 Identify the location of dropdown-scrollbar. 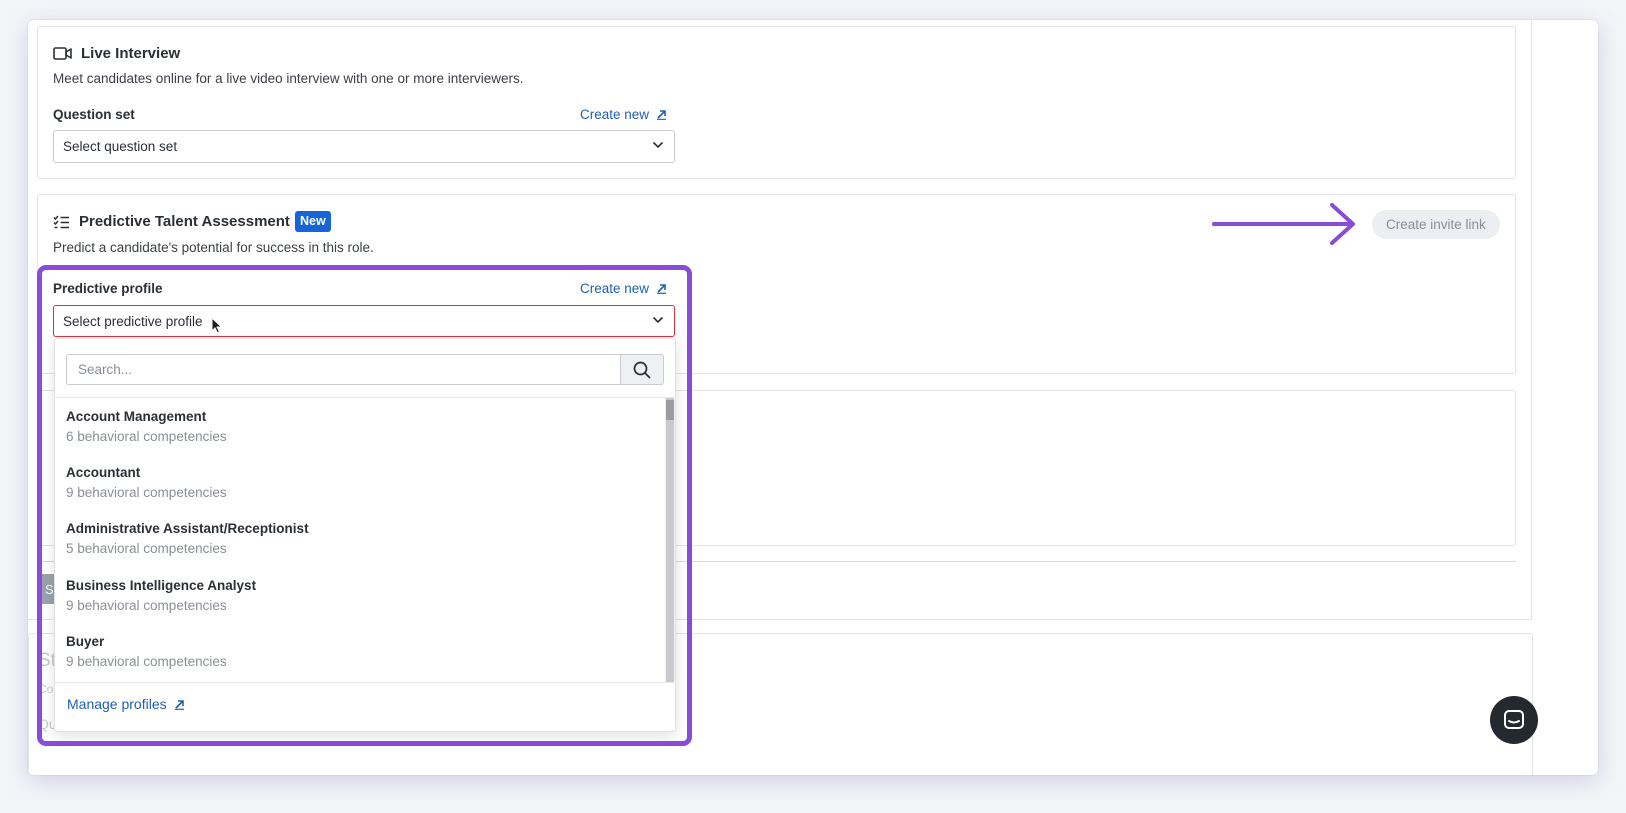
(670, 540).